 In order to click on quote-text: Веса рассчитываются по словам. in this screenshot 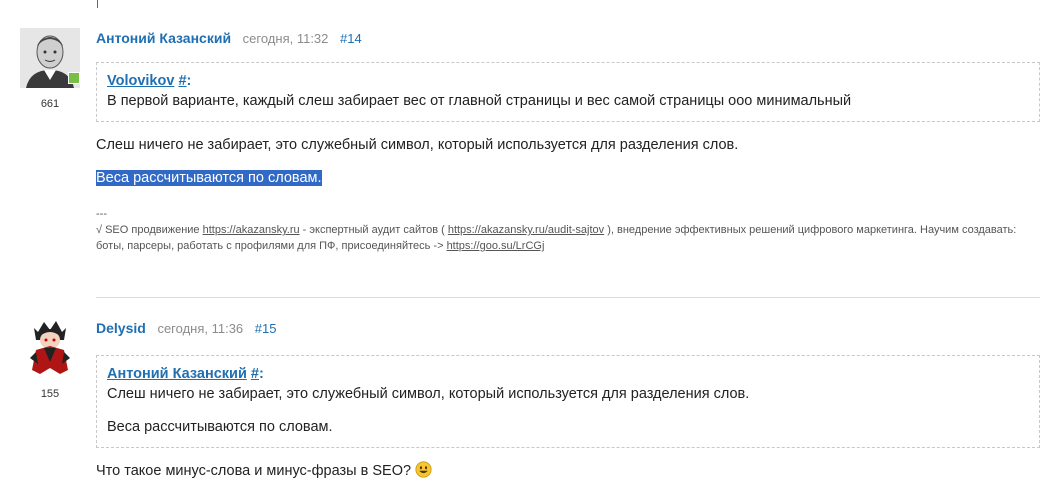, I will do `click(220, 427)`.